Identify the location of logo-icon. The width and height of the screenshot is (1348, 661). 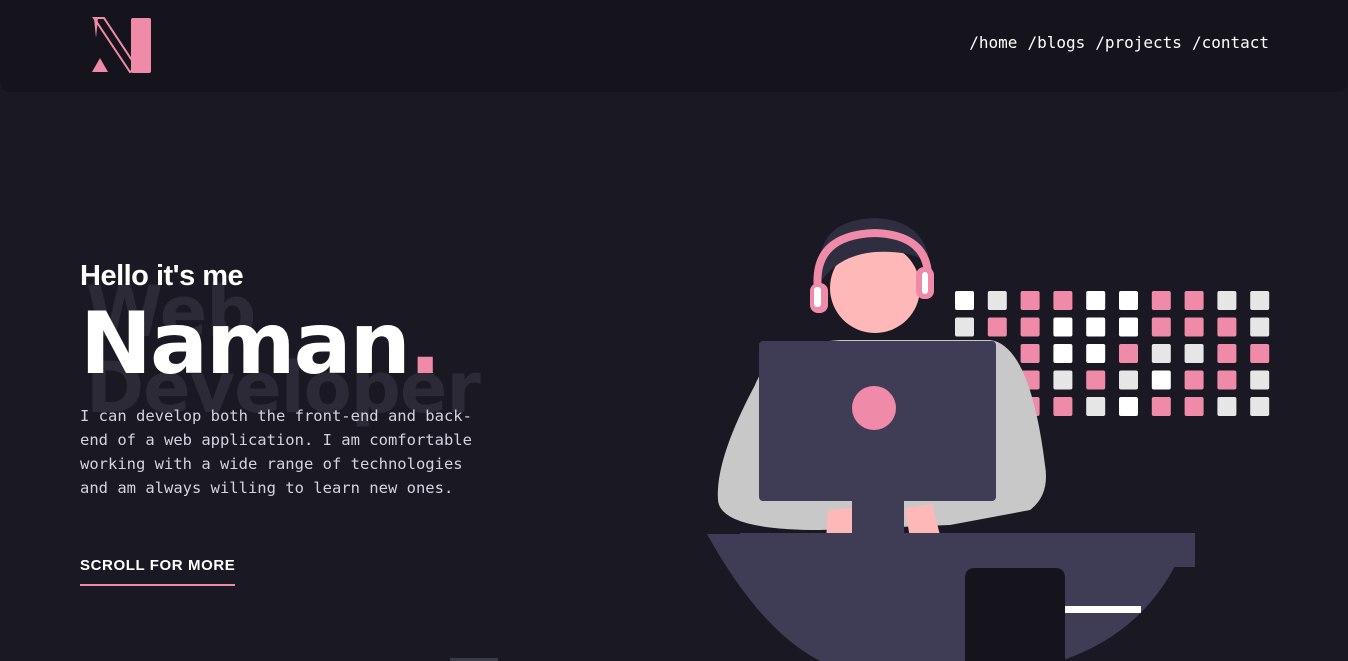
(122, 46).